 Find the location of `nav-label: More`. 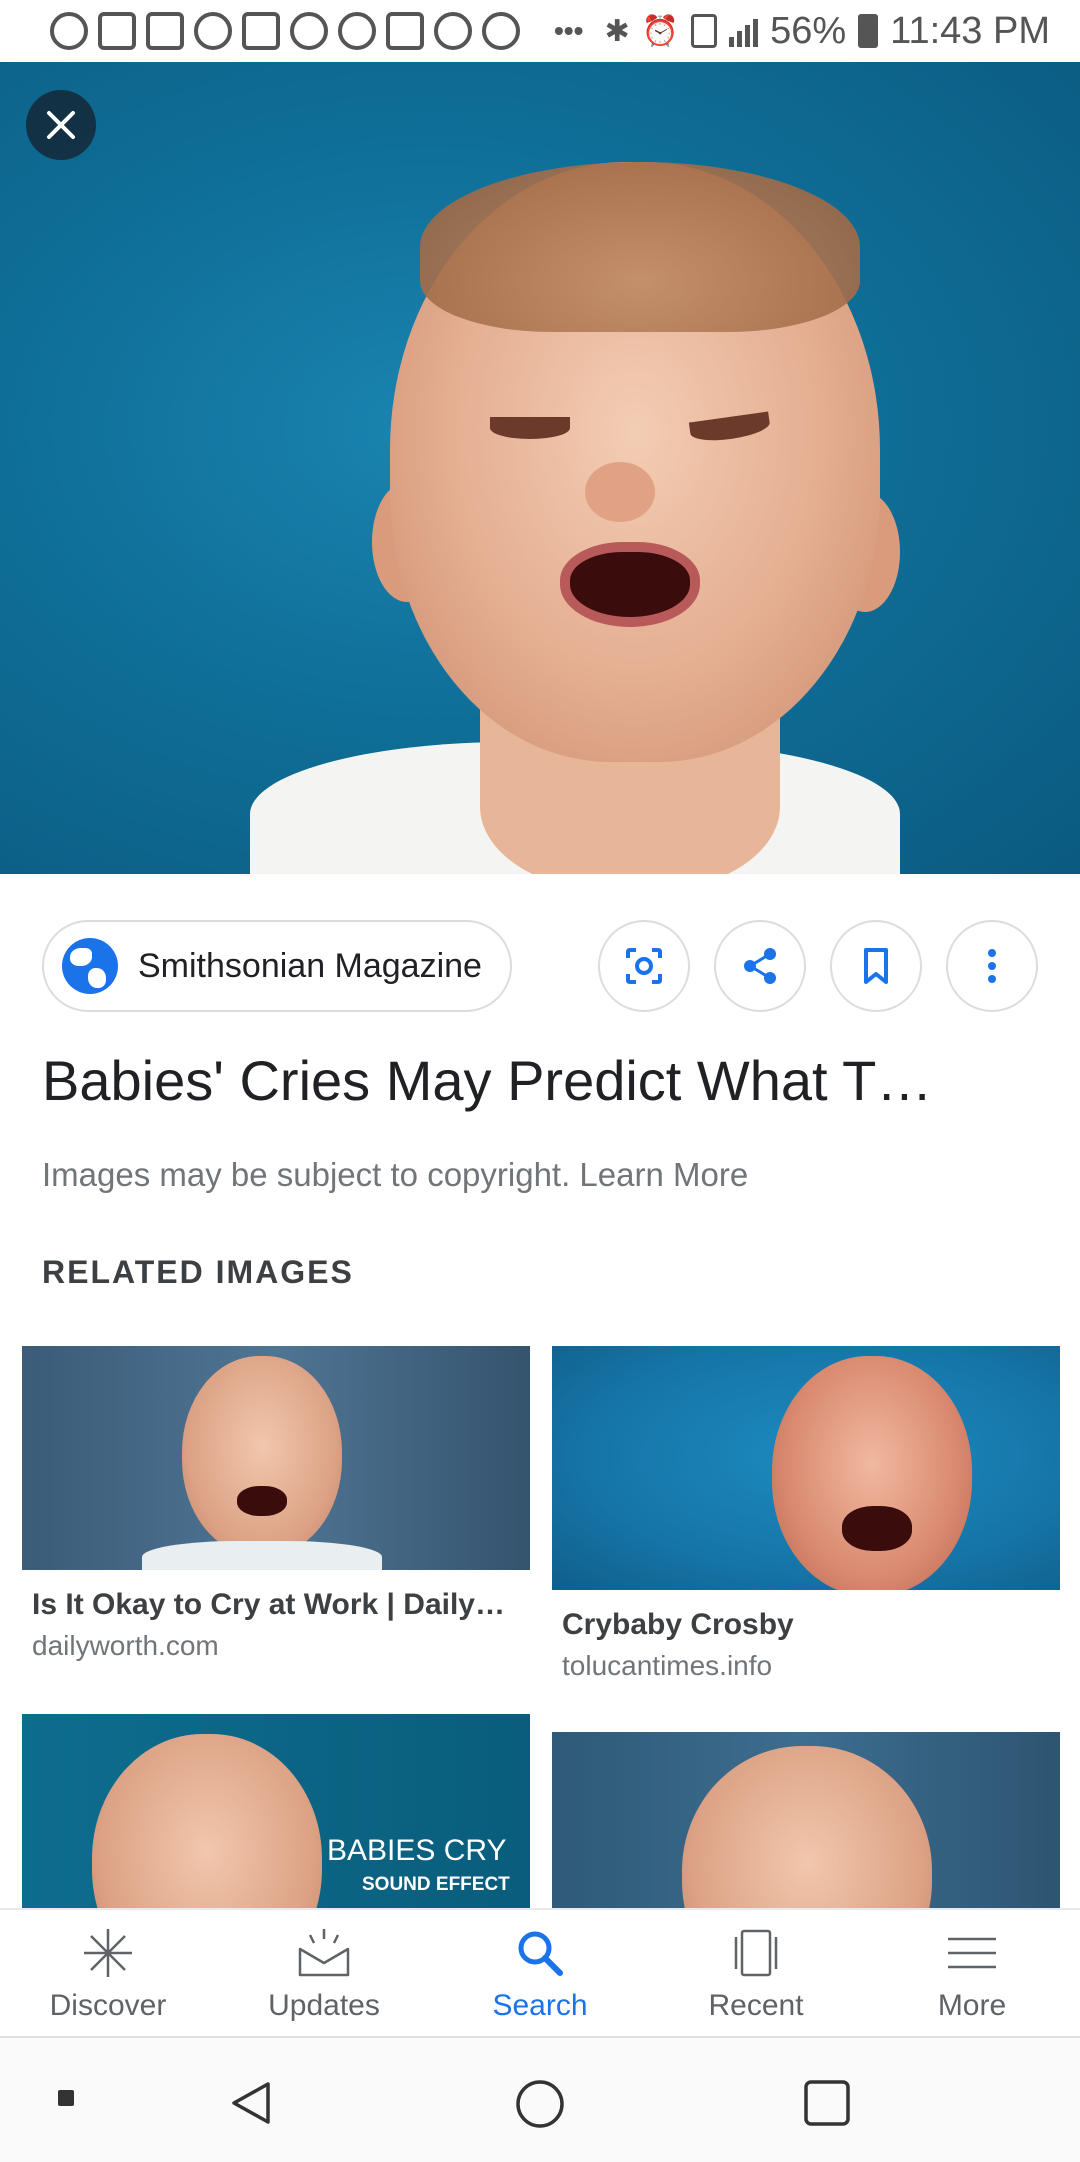

nav-label: More is located at coordinates (972, 2005).